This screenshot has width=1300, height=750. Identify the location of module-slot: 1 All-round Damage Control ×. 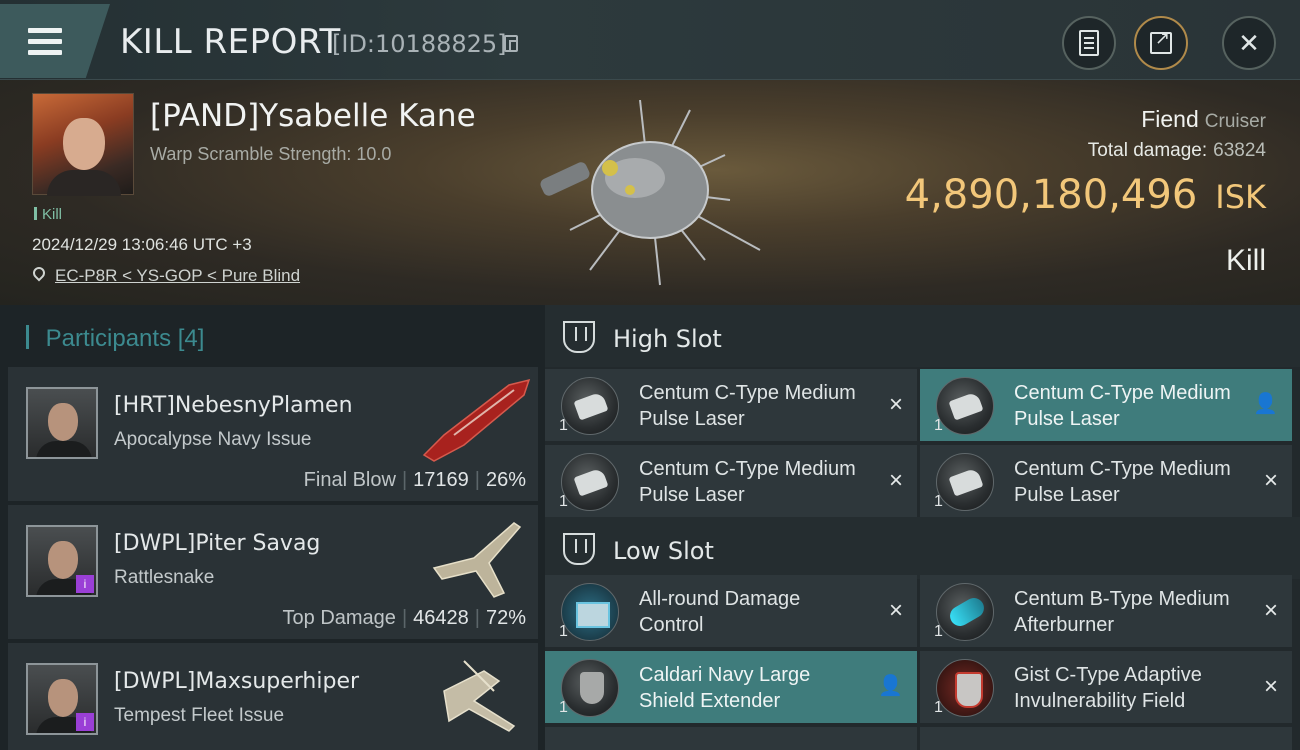
(731, 611).